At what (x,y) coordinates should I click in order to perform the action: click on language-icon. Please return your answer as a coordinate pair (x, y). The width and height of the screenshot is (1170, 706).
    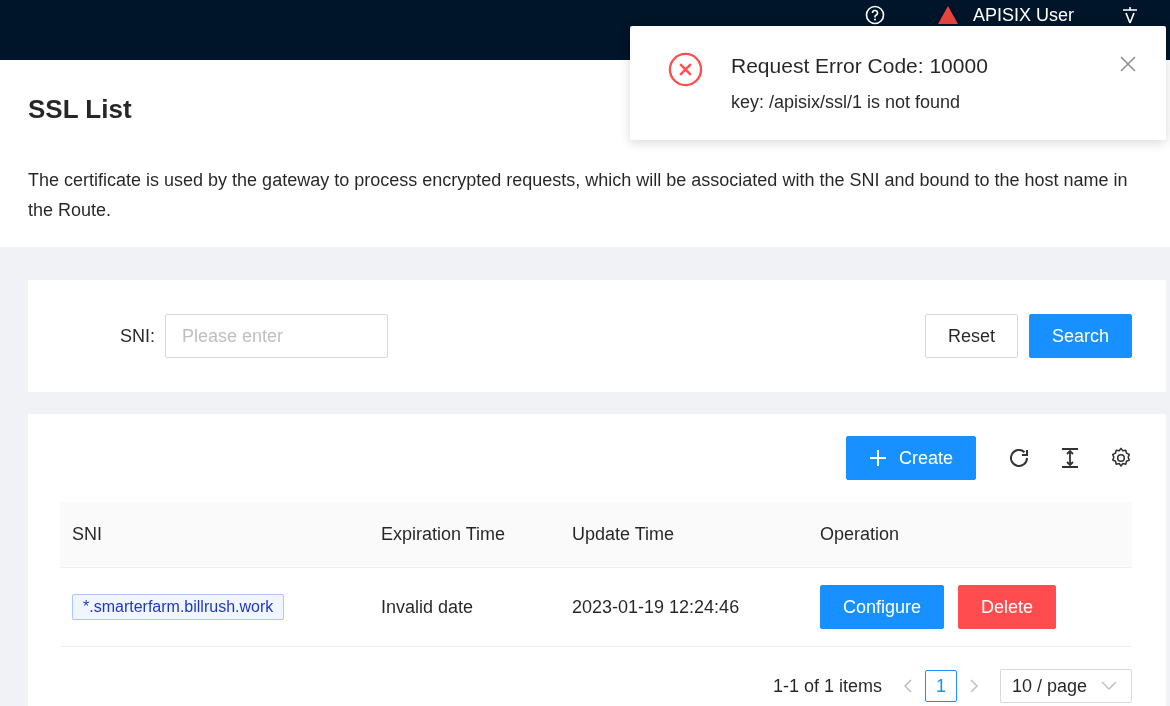
    Looking at the image, I should click on (1130, 15).